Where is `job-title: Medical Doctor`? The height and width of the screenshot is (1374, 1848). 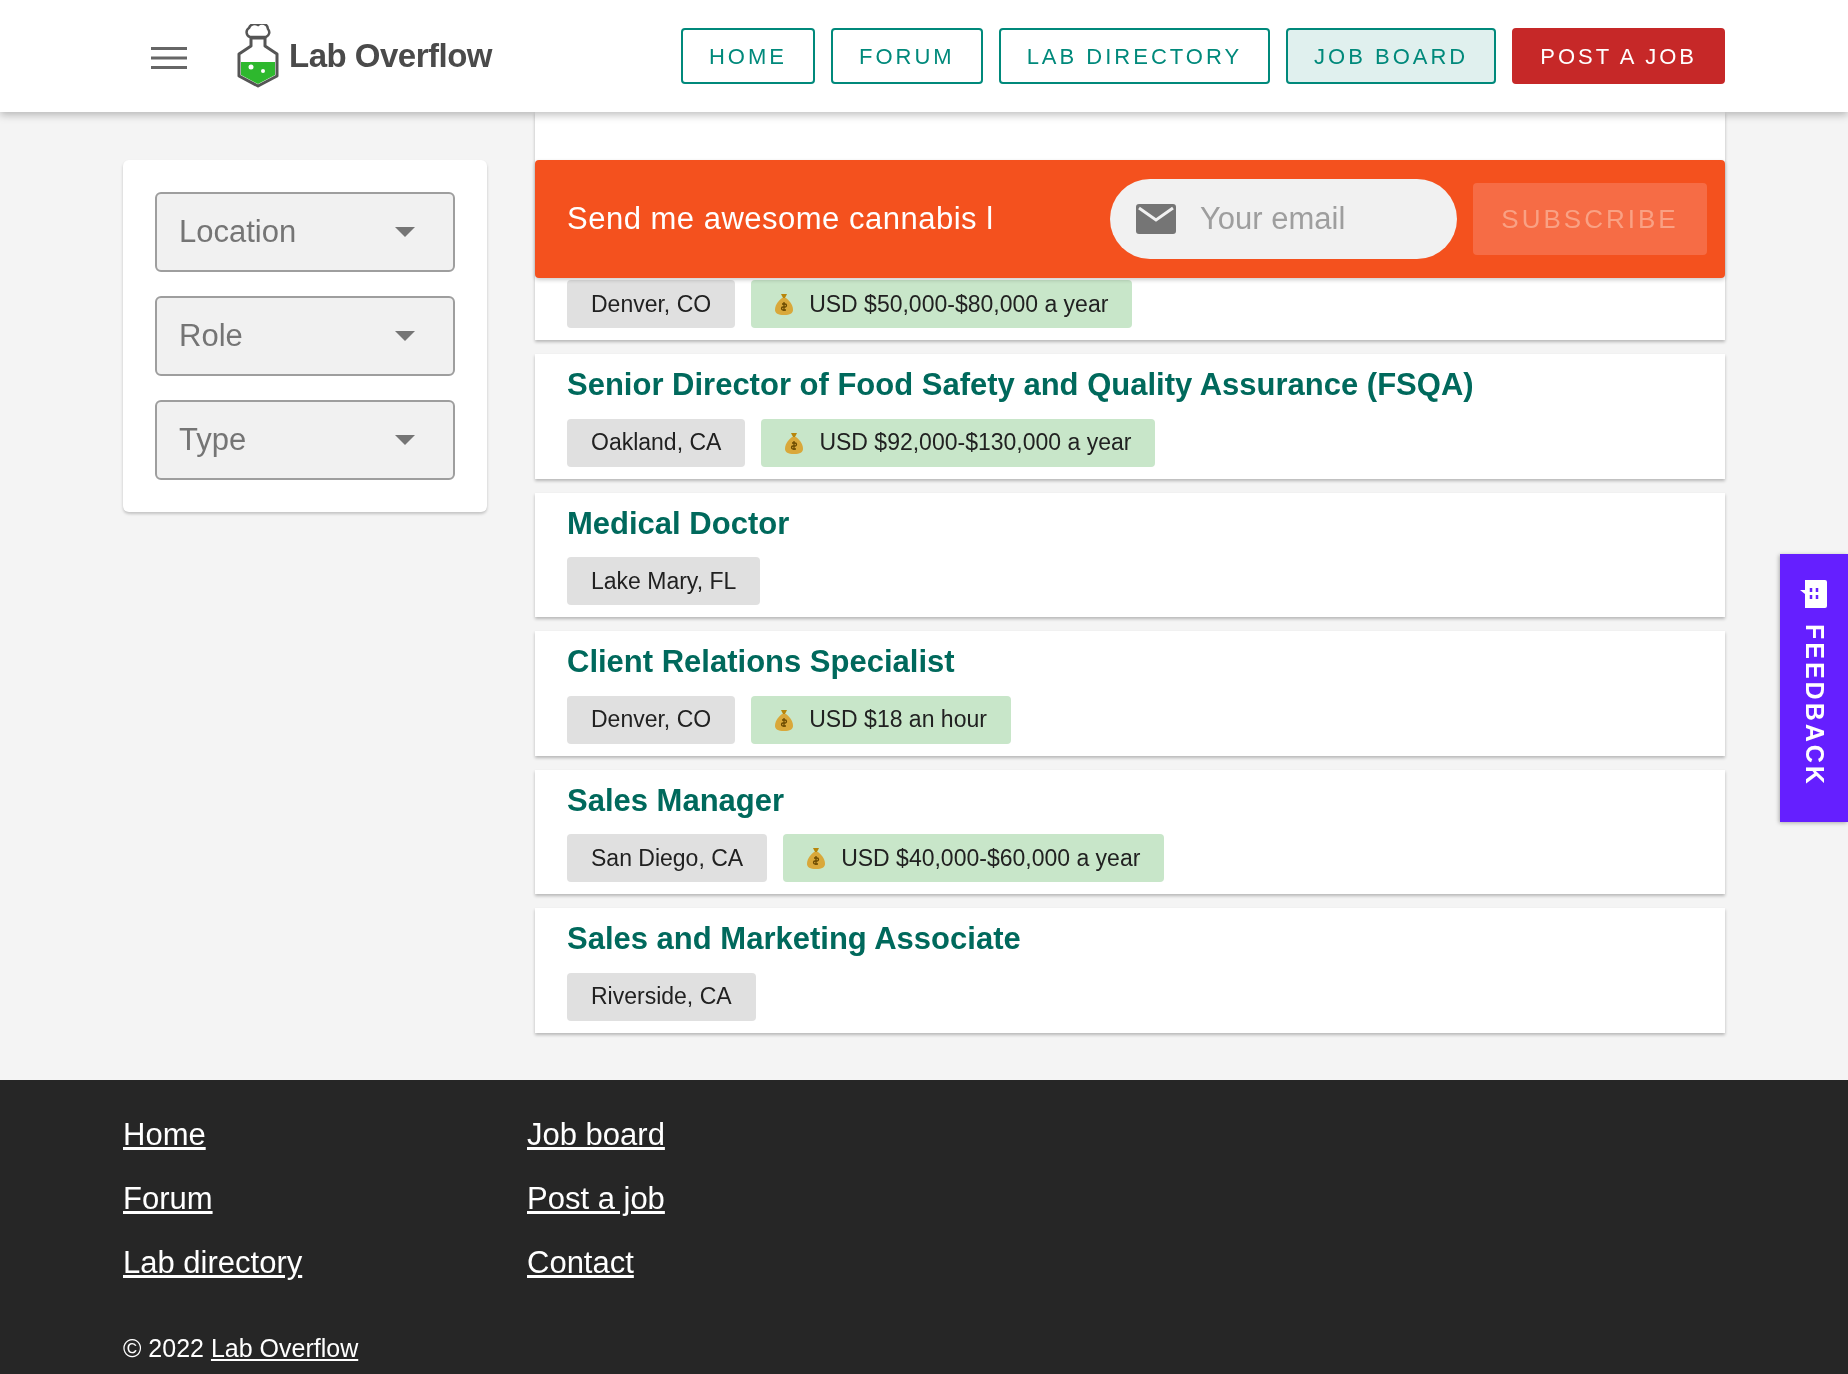
job-title: Medical Doctor is located at coordinates (1130, 523).